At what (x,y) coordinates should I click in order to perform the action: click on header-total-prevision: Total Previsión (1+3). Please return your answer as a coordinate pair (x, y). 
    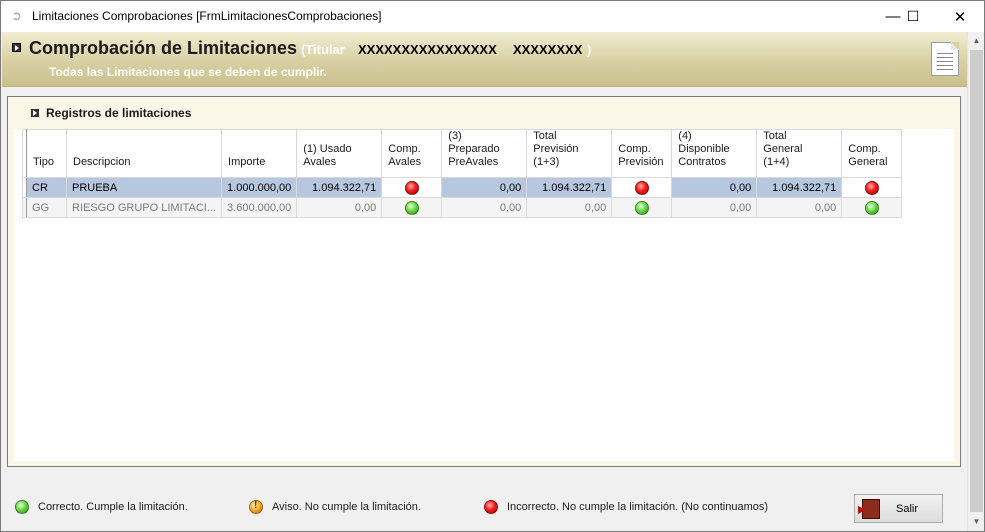
    Looking at the image, I should click on (569, 153).